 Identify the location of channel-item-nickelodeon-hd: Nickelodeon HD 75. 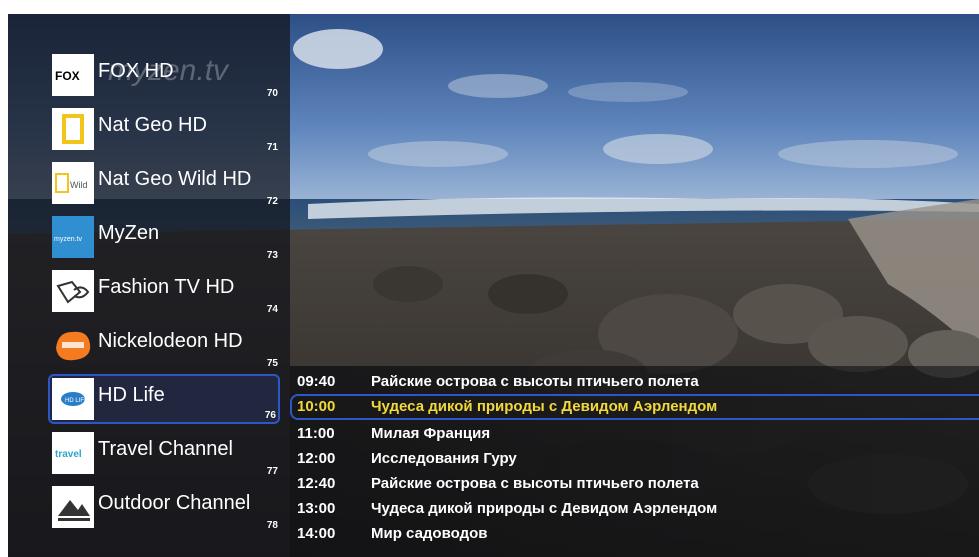
(164, 345).